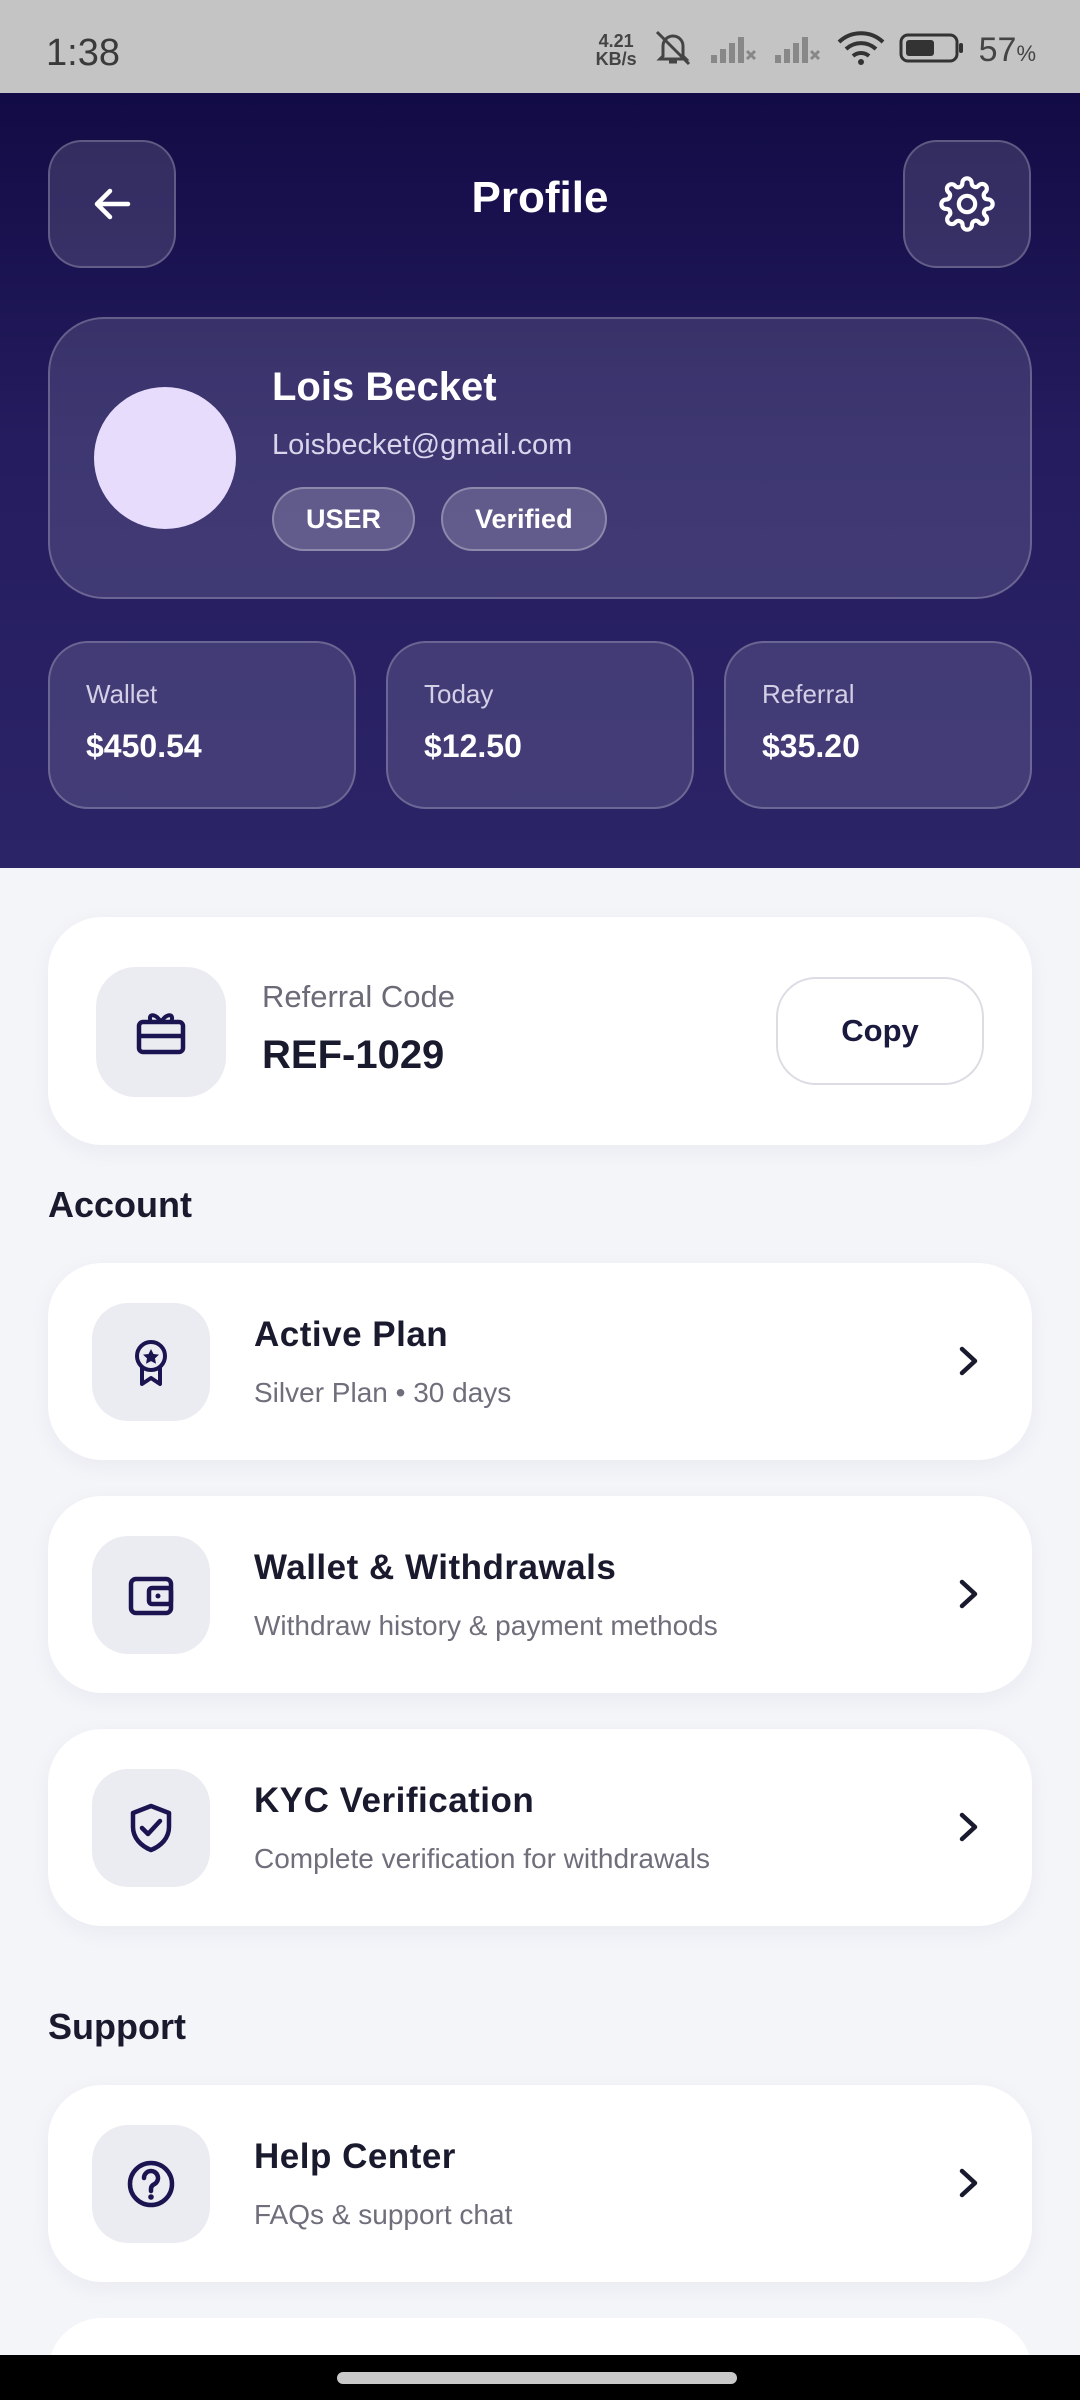 The width and height of the screenshot is (1080, 2400). What do you see at coordinates (422, 445) in the screenshot?
I see `profile-email: Loisbecket@gmail.com` at bounding box center [422, 445].